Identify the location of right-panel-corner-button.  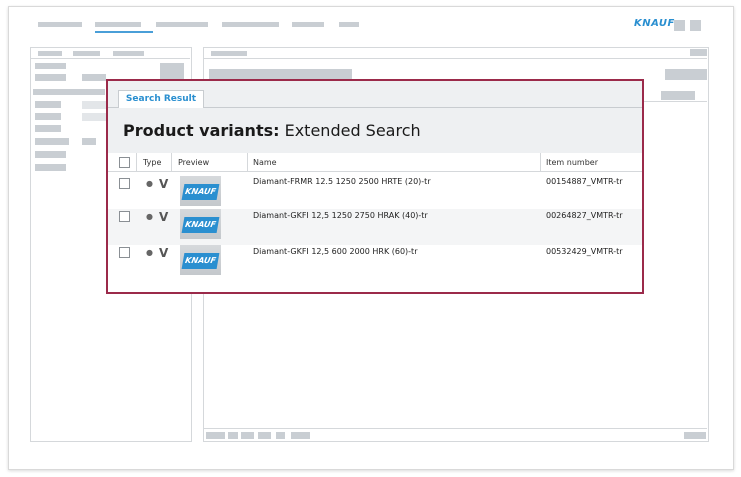
(698, 52).